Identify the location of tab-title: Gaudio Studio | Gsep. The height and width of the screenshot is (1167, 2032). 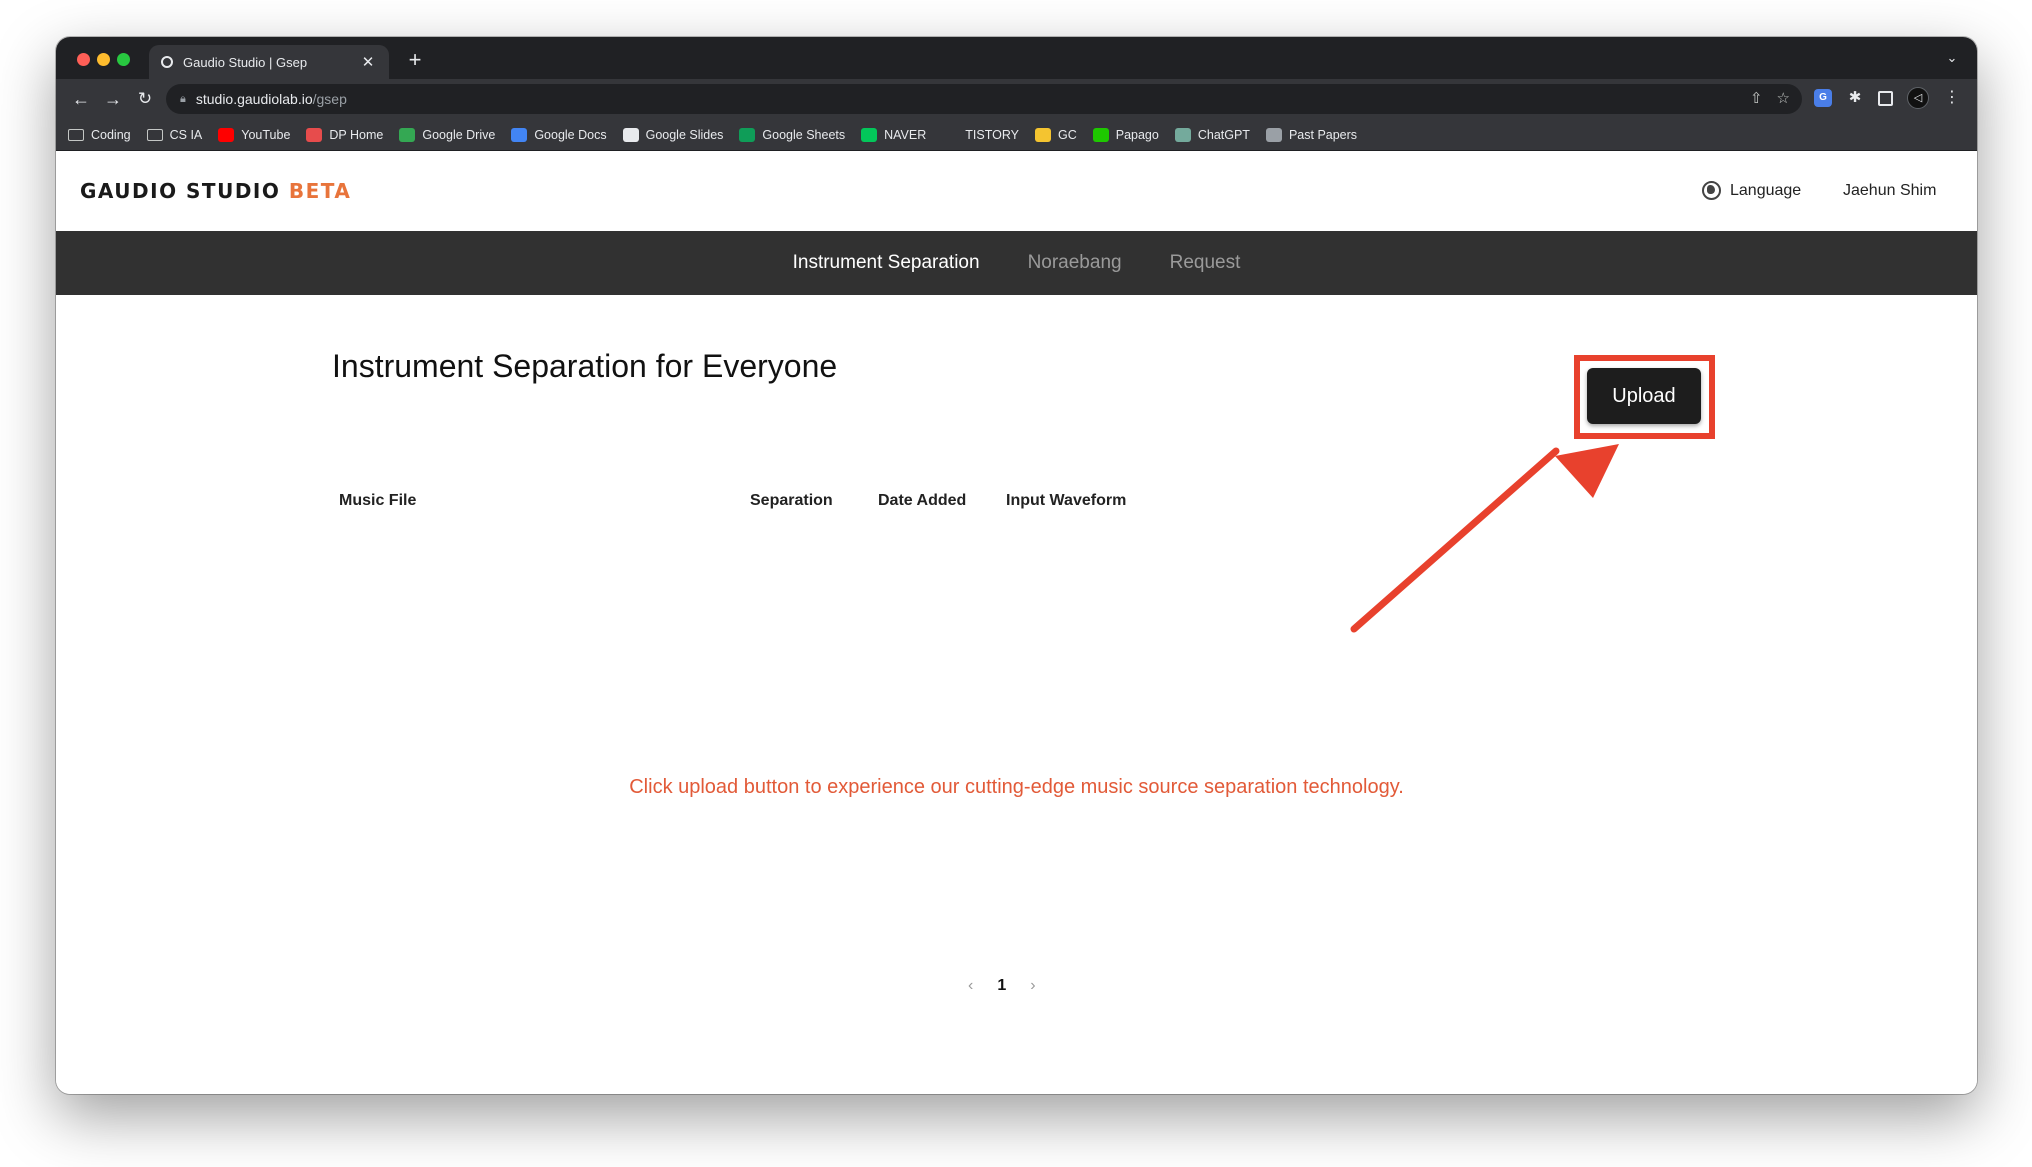
(245, 62).